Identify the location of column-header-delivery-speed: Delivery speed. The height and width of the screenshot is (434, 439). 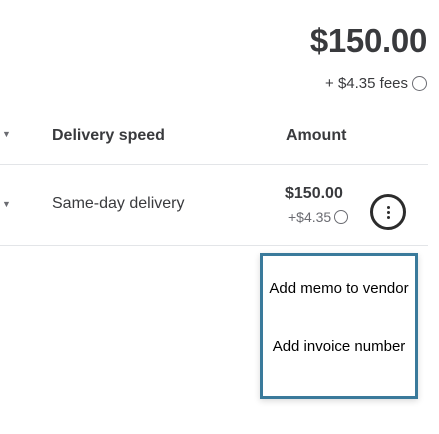
(108, 136).